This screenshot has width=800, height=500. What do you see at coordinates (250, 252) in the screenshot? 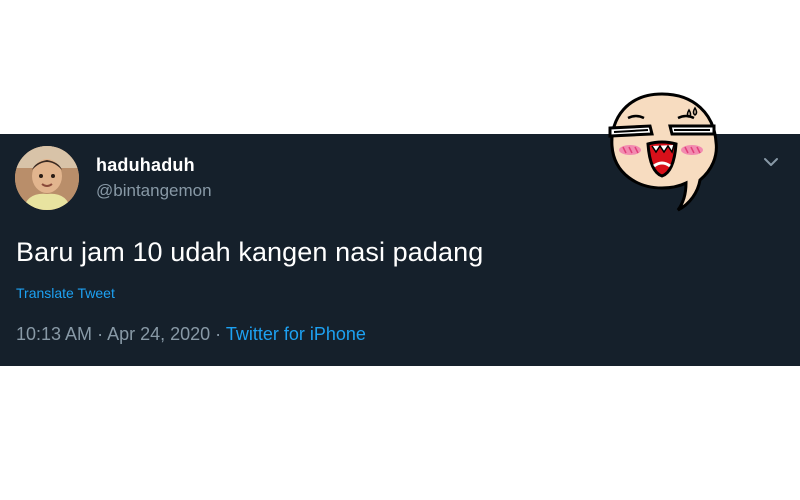
I see `tweet-text: Baru jam 10 udah kangen nasi padang` at bounding box center [250, 252].